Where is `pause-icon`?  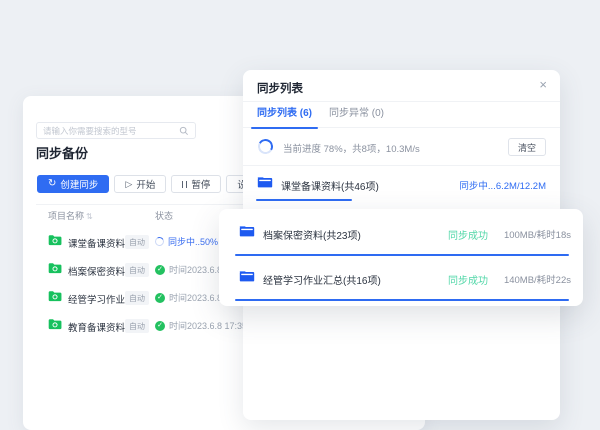
pause-icon is located at coordinates (185, 184).